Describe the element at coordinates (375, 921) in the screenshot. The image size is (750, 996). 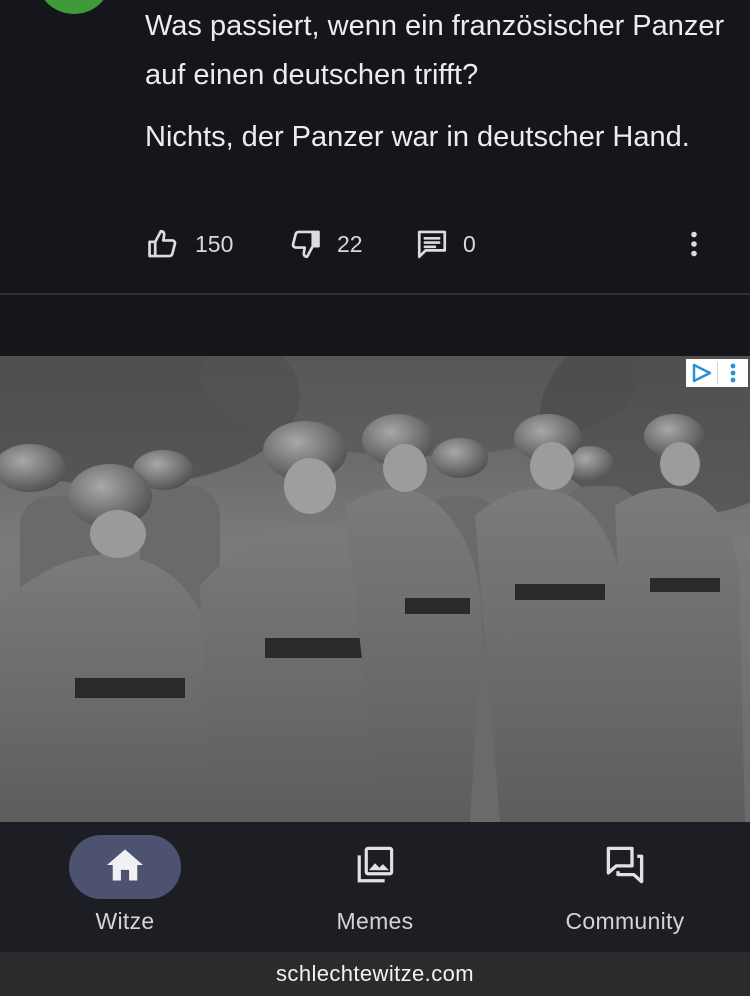
I see `nav-label-memes: Memes` at that location.